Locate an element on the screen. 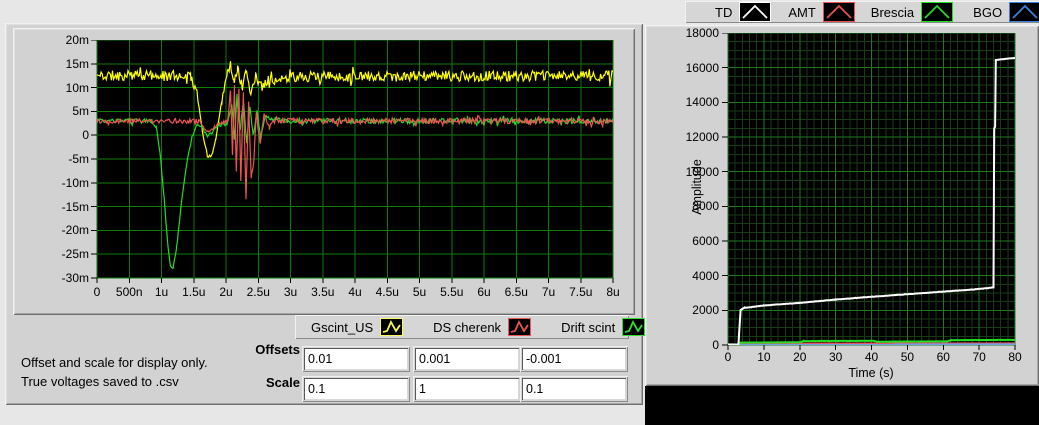 This screenshot has height=425, width=1039. legend-item-amt: AMT is located at coordinates (821, 12).